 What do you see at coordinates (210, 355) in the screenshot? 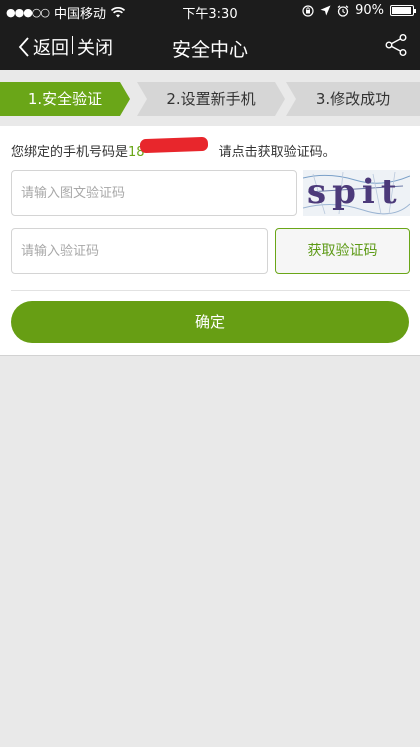
I see `card-bottom-border` at bounding box center [210, 355].